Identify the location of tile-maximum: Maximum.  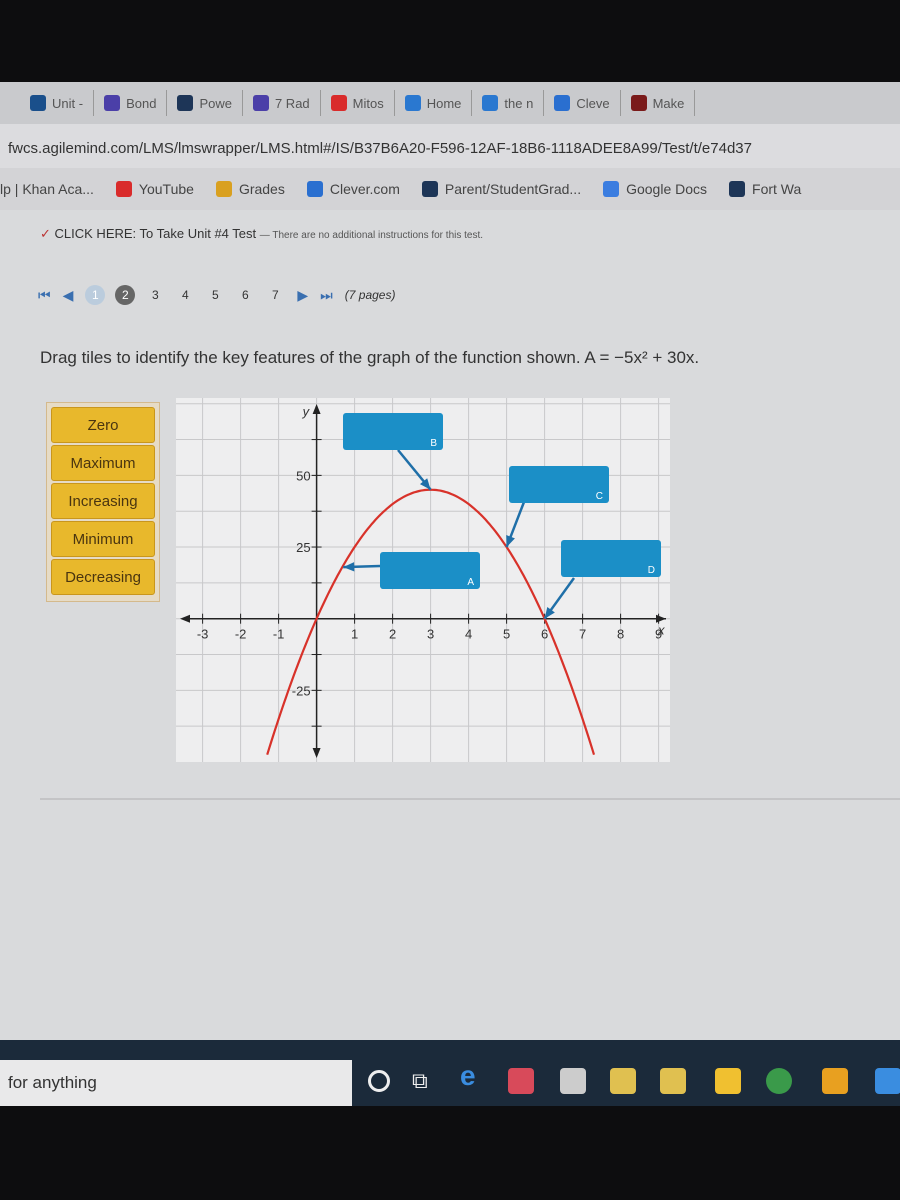
(103, 463).